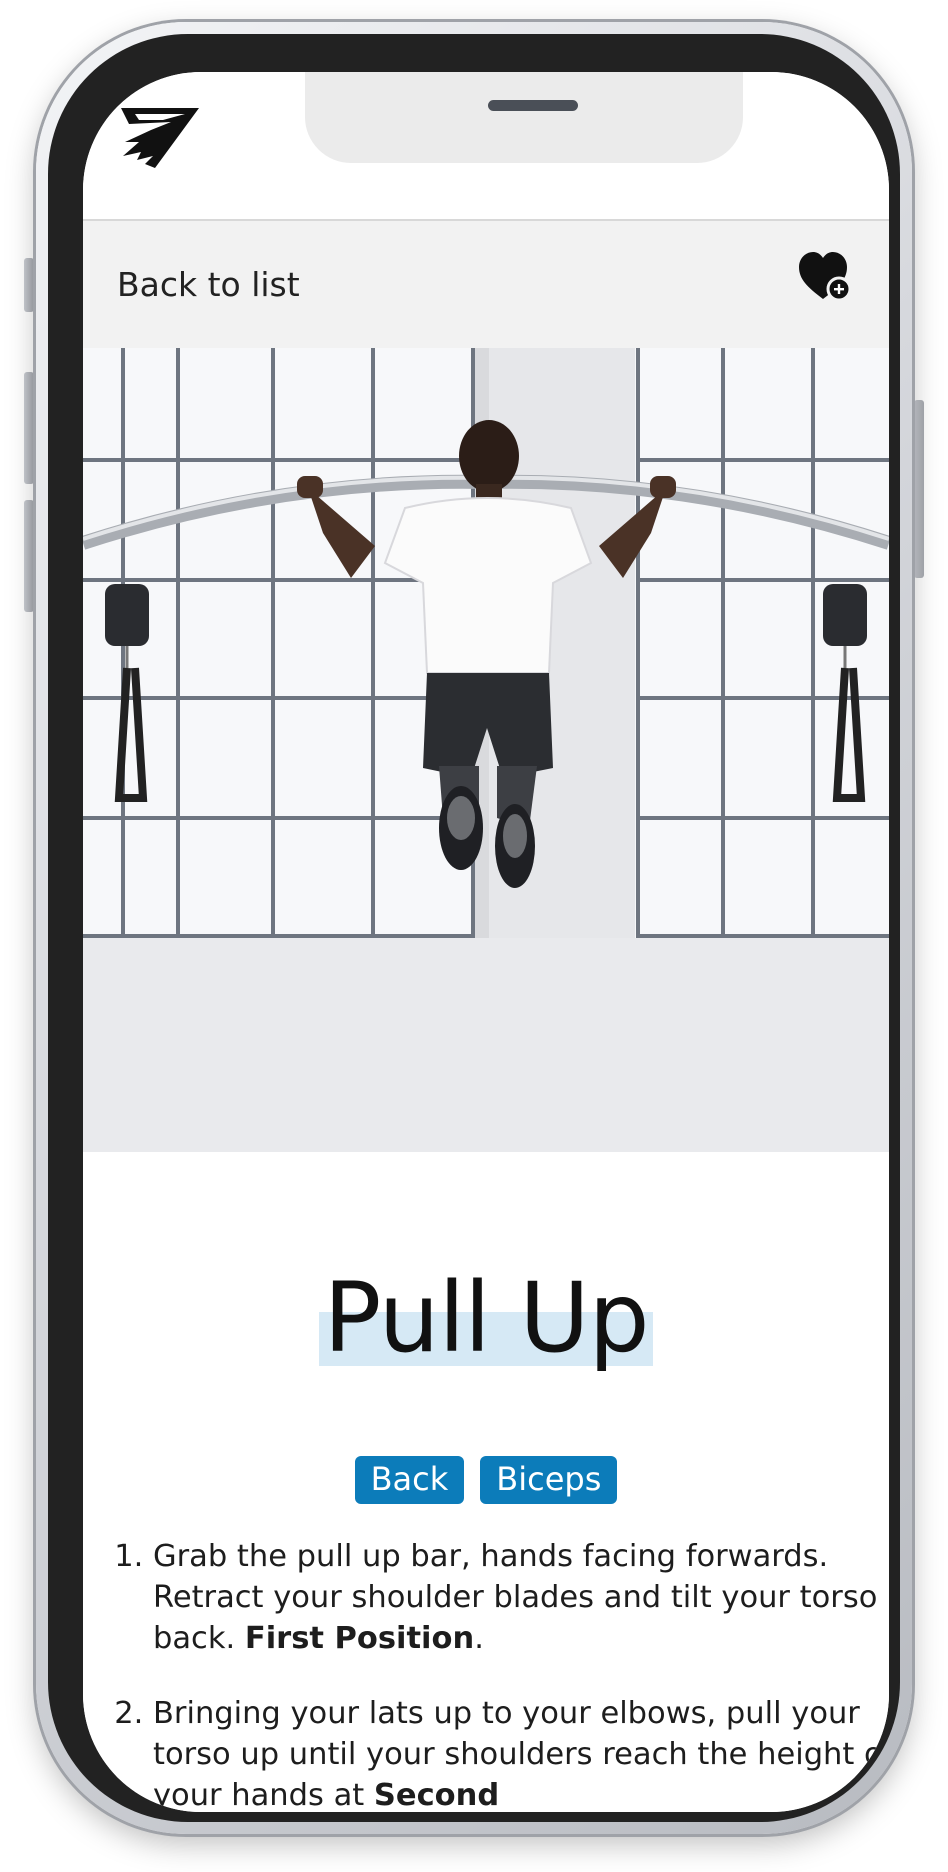  Describe the element at coordinates (825, 277) in the screenshot. I see `add-favorite-heart-icon` at that location.